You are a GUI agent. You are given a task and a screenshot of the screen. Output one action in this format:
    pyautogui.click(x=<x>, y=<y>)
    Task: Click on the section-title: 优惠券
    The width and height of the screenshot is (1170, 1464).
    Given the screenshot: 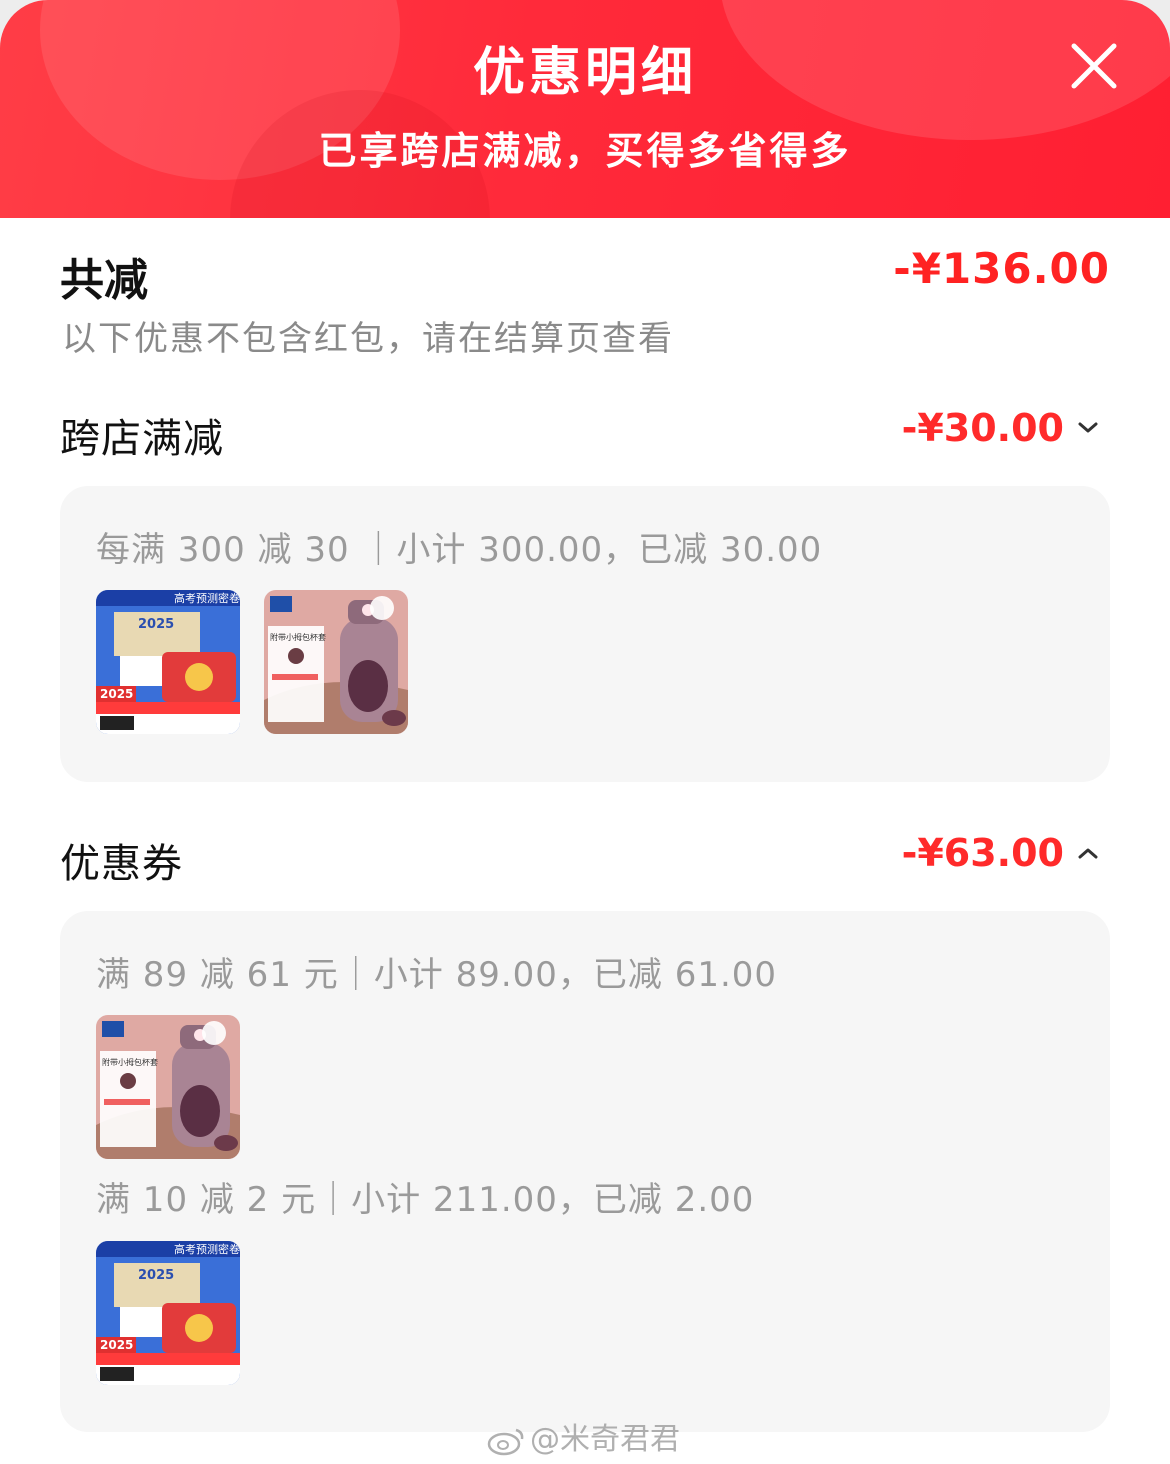 What is the action you would take?
    pyautogui.click(x=121, y=864)
    